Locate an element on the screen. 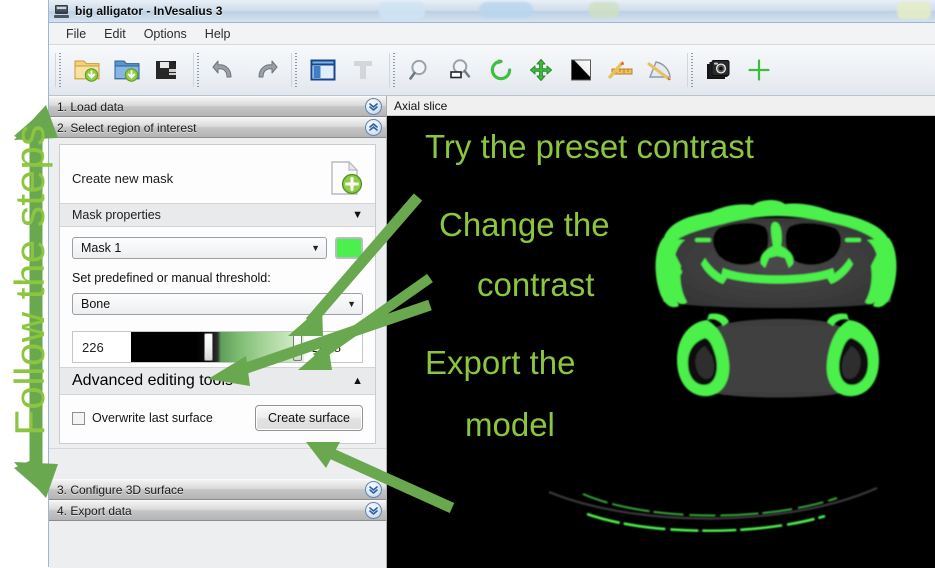 Image resolution: width=935 pixels, height=568 pixels. menu-bar: File Edit Options Help is located at coordinates (492, 34).